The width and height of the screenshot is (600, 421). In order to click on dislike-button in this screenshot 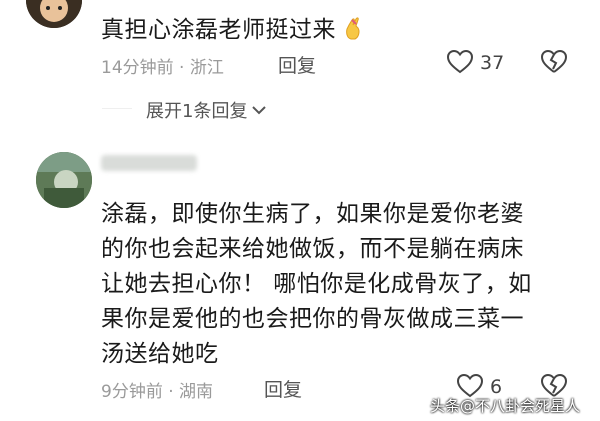, I will do `click(554, 64)`.